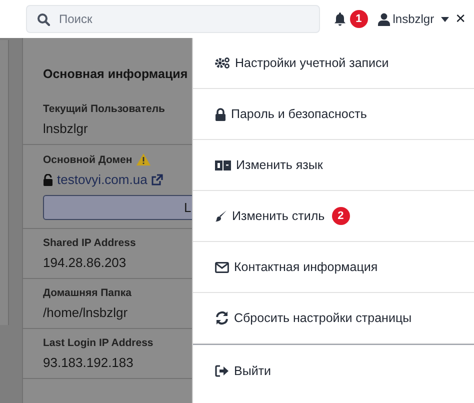 The image size is (474, 403). I want to click on user-menu-button: lnsbzlgr, so click(411, 19).